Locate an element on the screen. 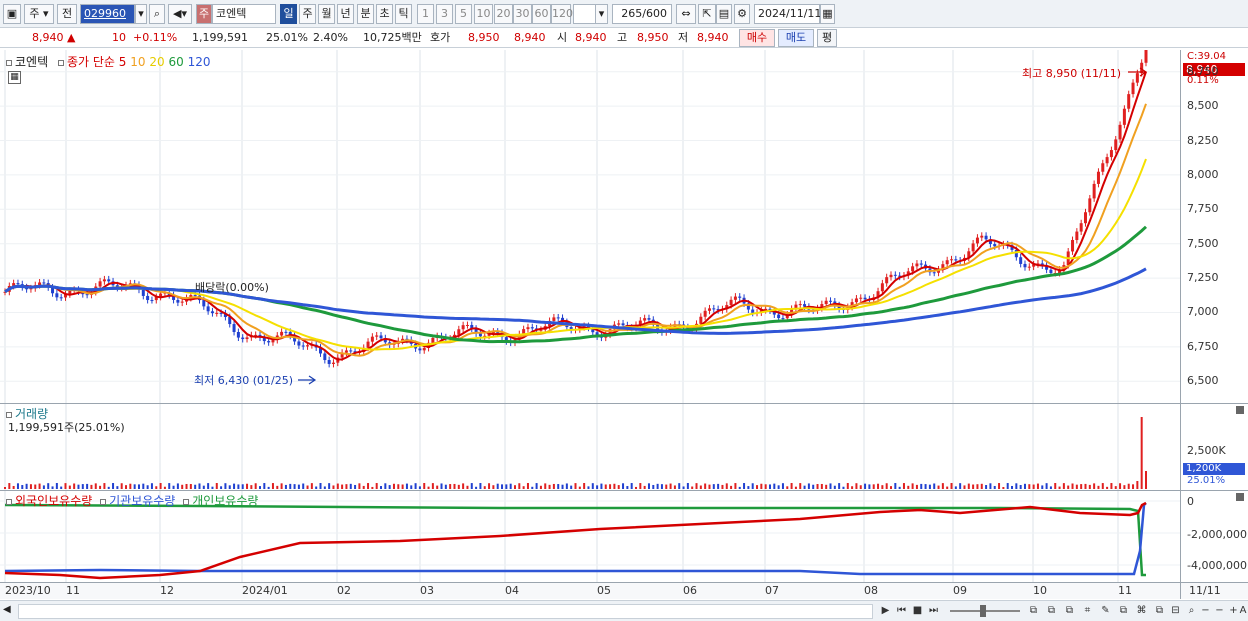 The height and width of the screenshot is (621, 1248). price-tick-label: 7,750 is located at coordinates (1203, 209).